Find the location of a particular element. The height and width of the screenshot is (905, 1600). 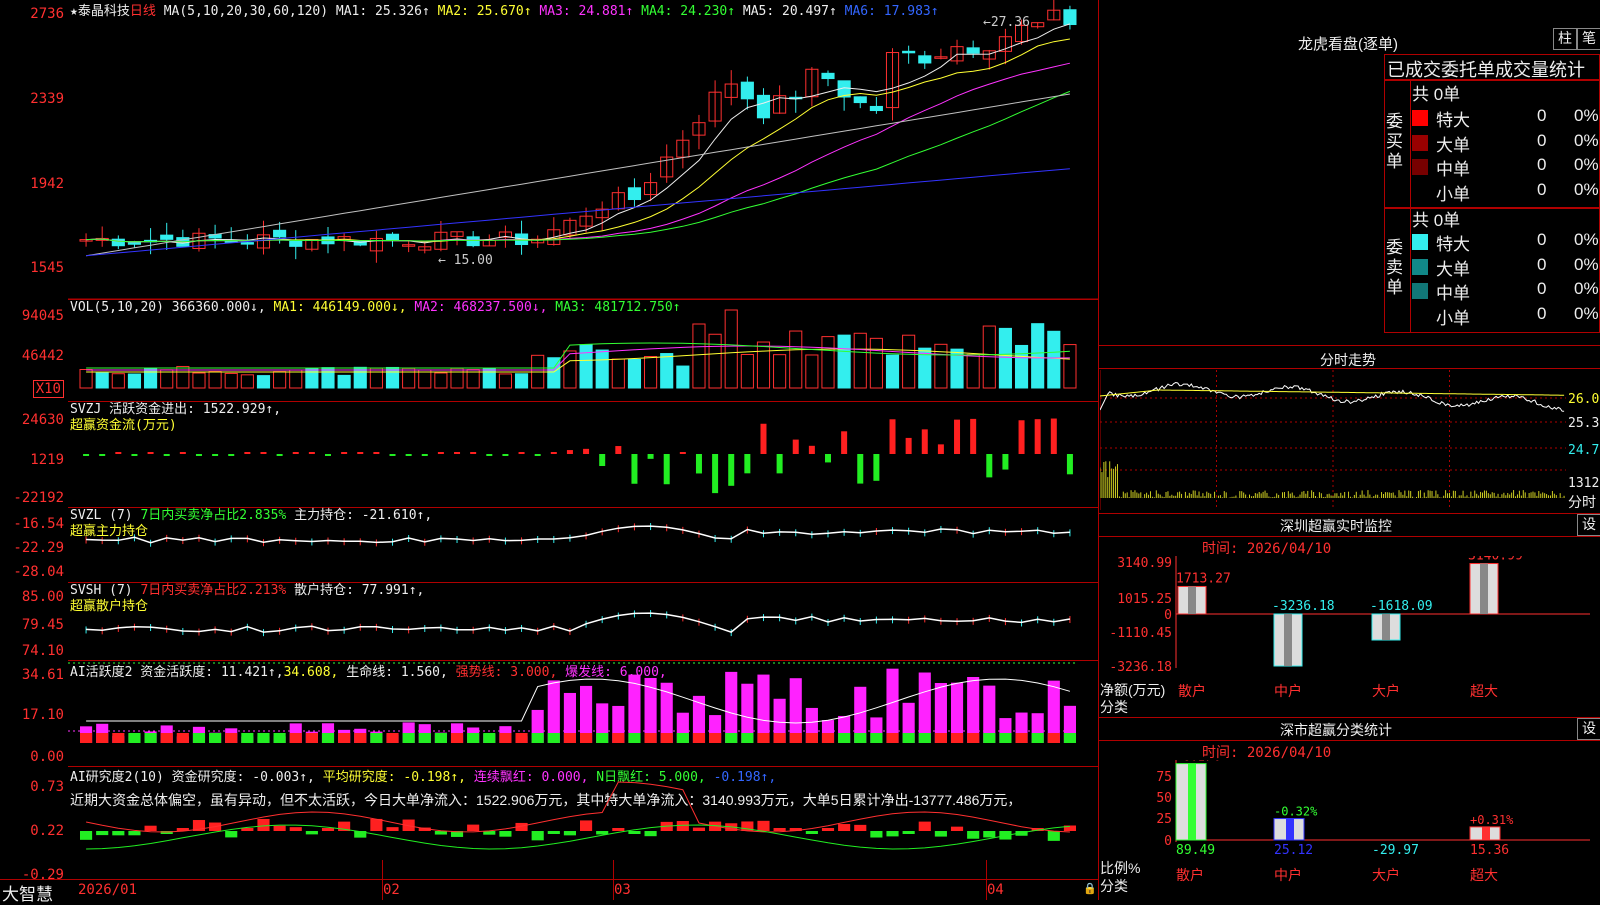

svzj-yaxis: 24630 1219 -22192 is located at coordinates (34, 454).